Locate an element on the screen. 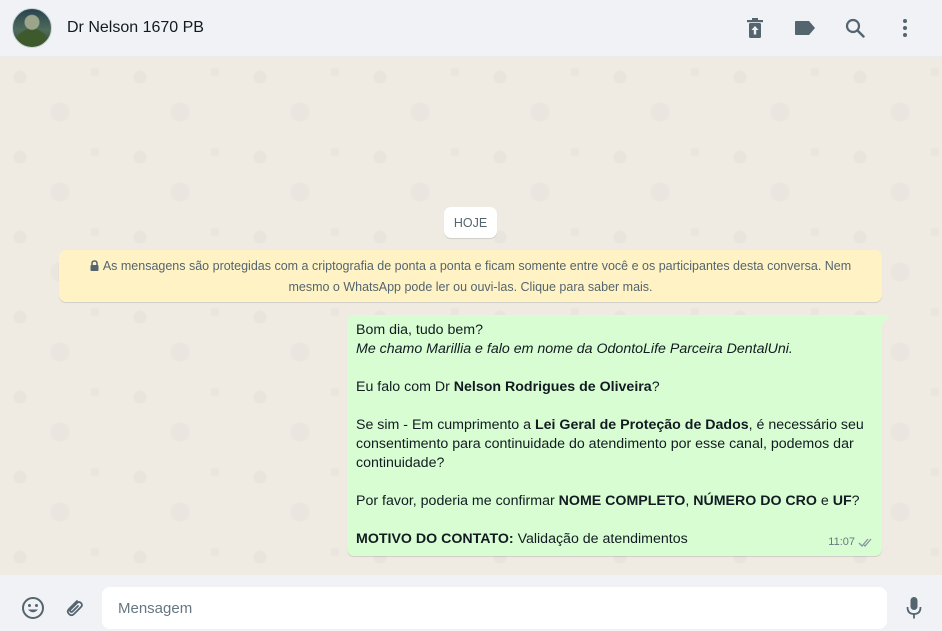 The width and height of the screenshot is (942, 631). paperclip-icon is located at coordinates (74, 608).